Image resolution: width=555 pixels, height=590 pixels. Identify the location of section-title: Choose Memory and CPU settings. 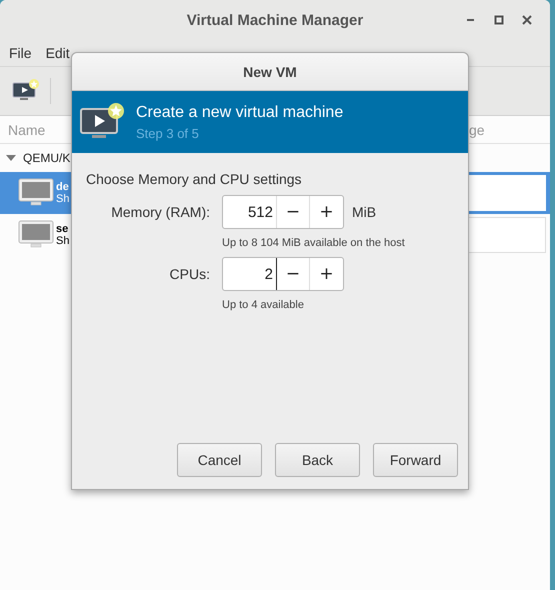
(194, 179).